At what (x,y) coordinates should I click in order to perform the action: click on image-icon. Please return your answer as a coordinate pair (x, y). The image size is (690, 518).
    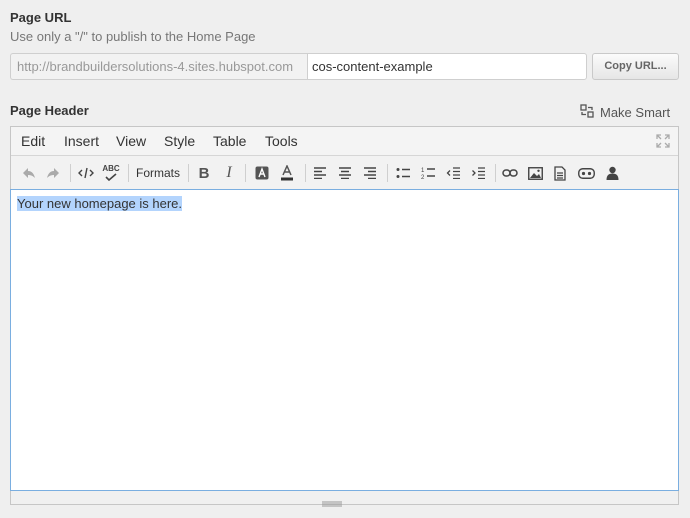
    Looking at the image, I should click on (535, 173).